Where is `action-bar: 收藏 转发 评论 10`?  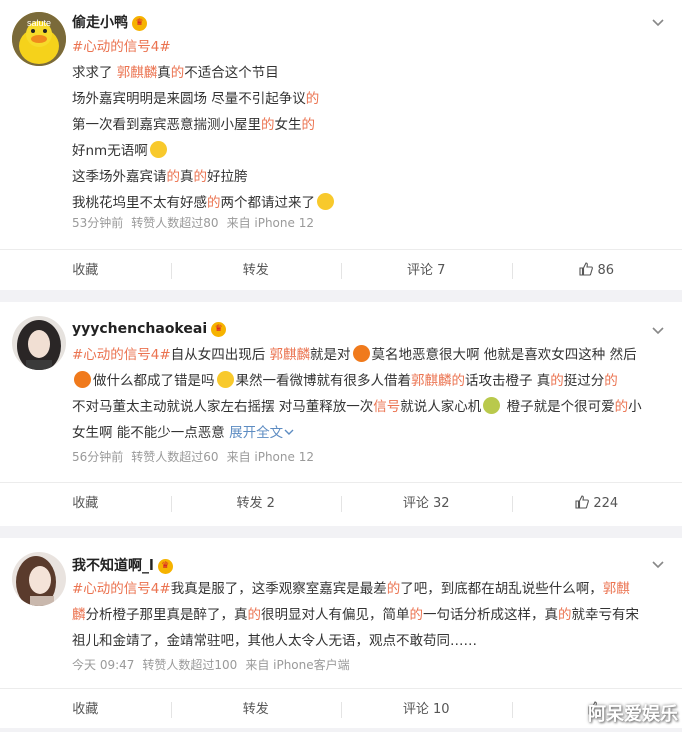
action-bar: 收藏 转发 评论 10 is located at coordinates (341, 710).